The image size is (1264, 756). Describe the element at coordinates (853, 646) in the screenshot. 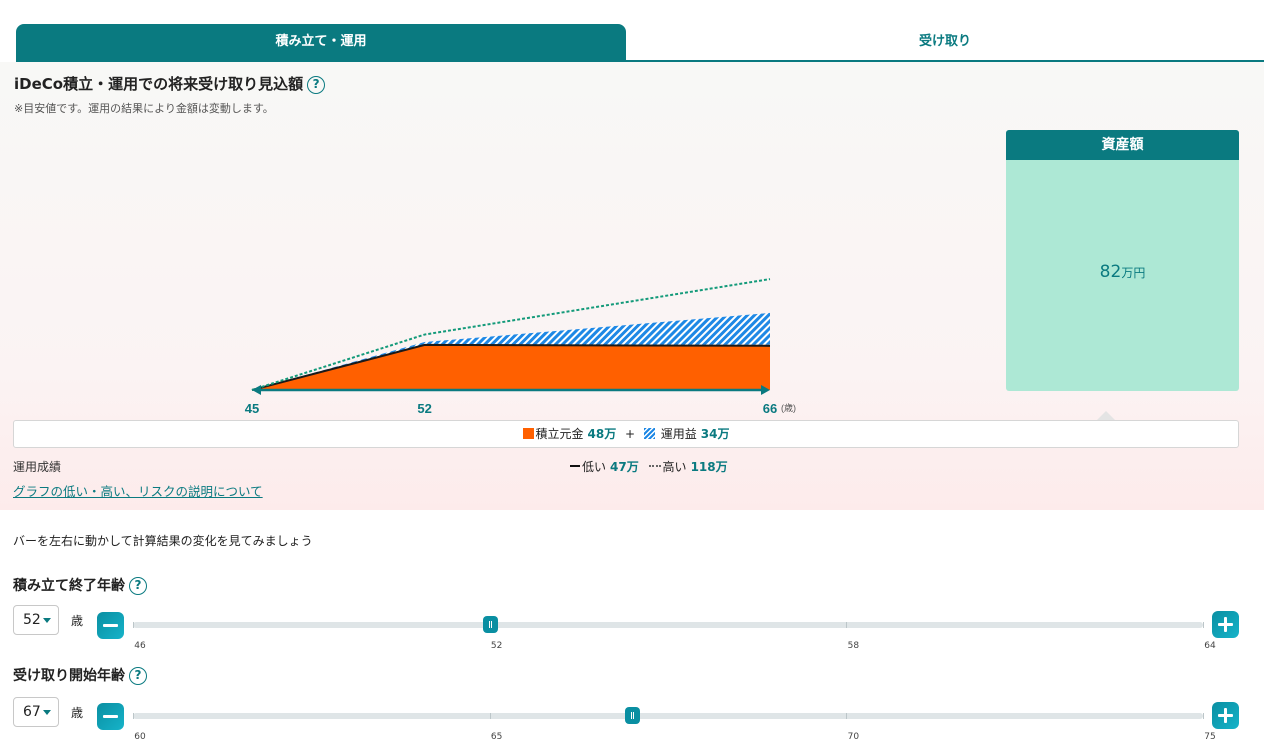

I see `slider-tick-label: 58` at that location.